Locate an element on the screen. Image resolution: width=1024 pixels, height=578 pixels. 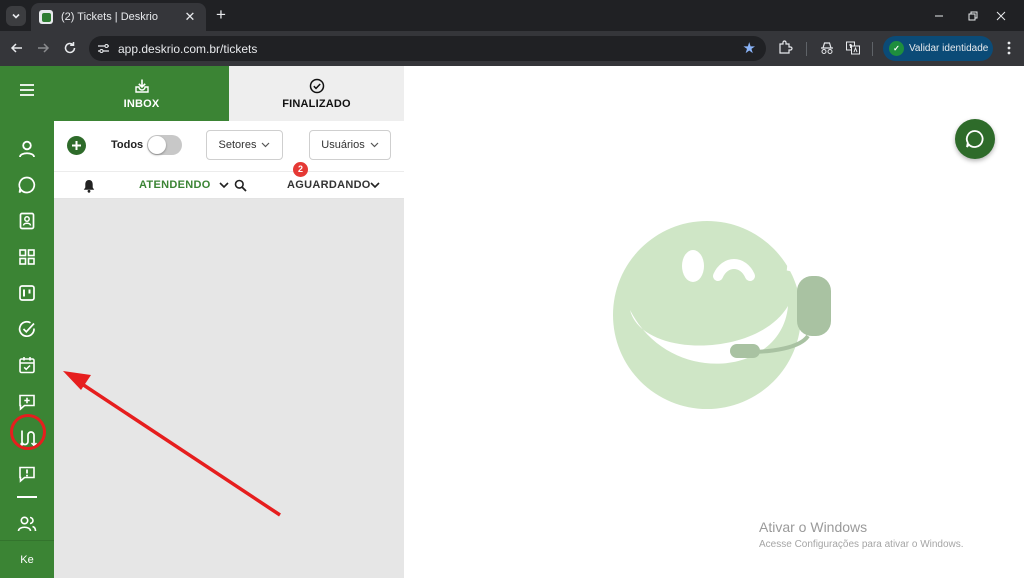
restore-icon is located at coordinates (973, 15).